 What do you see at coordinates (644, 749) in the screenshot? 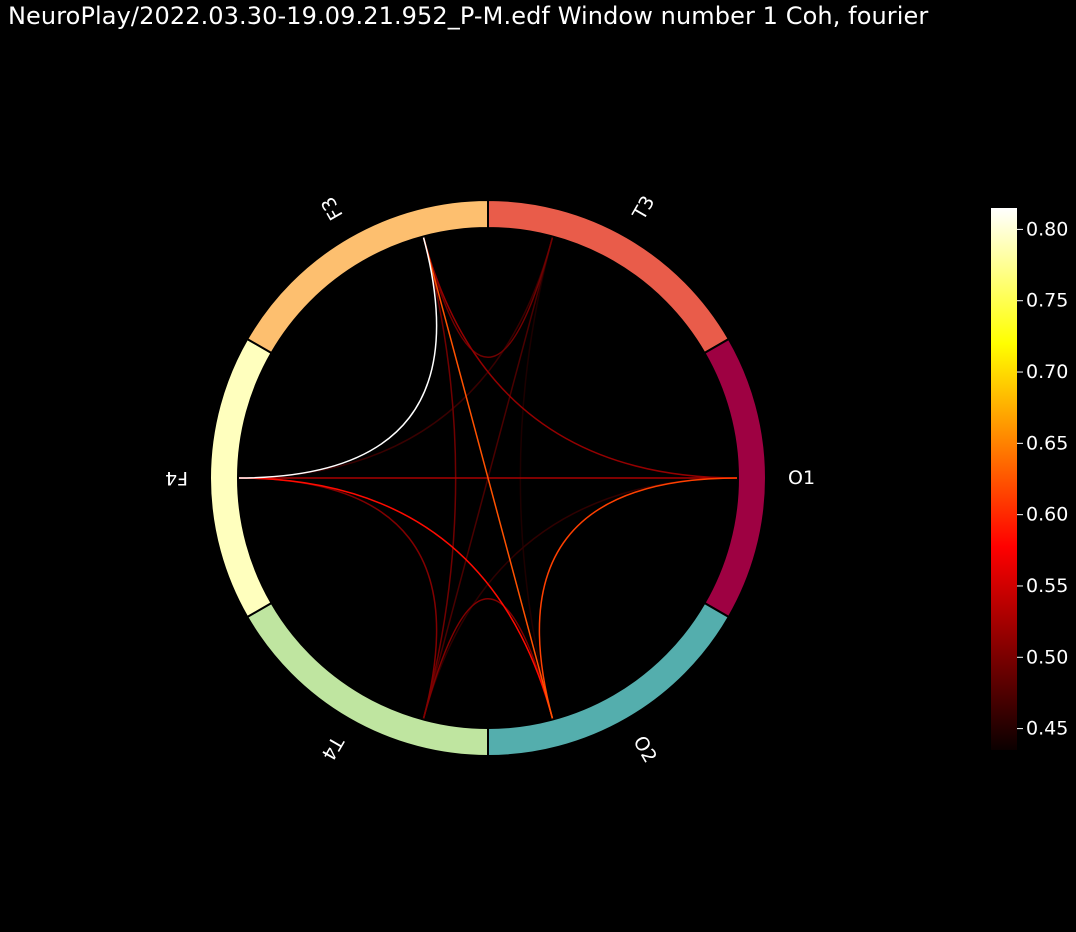
I see `node-label-o2: O2` at bounding box center [644, 749].